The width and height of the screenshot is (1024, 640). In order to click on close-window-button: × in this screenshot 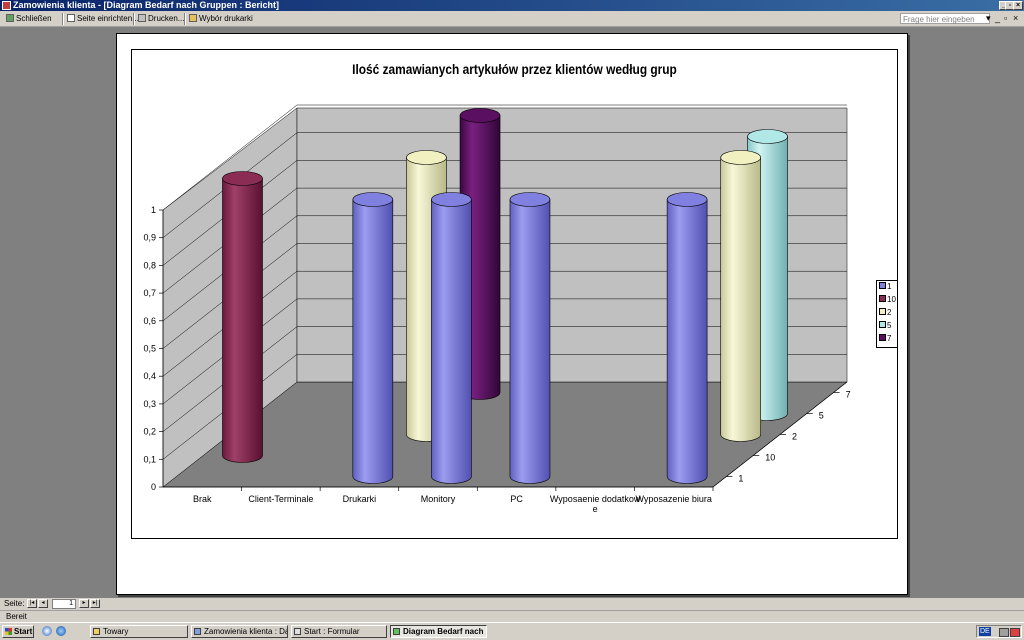, I will do `click(1018, 5)`.